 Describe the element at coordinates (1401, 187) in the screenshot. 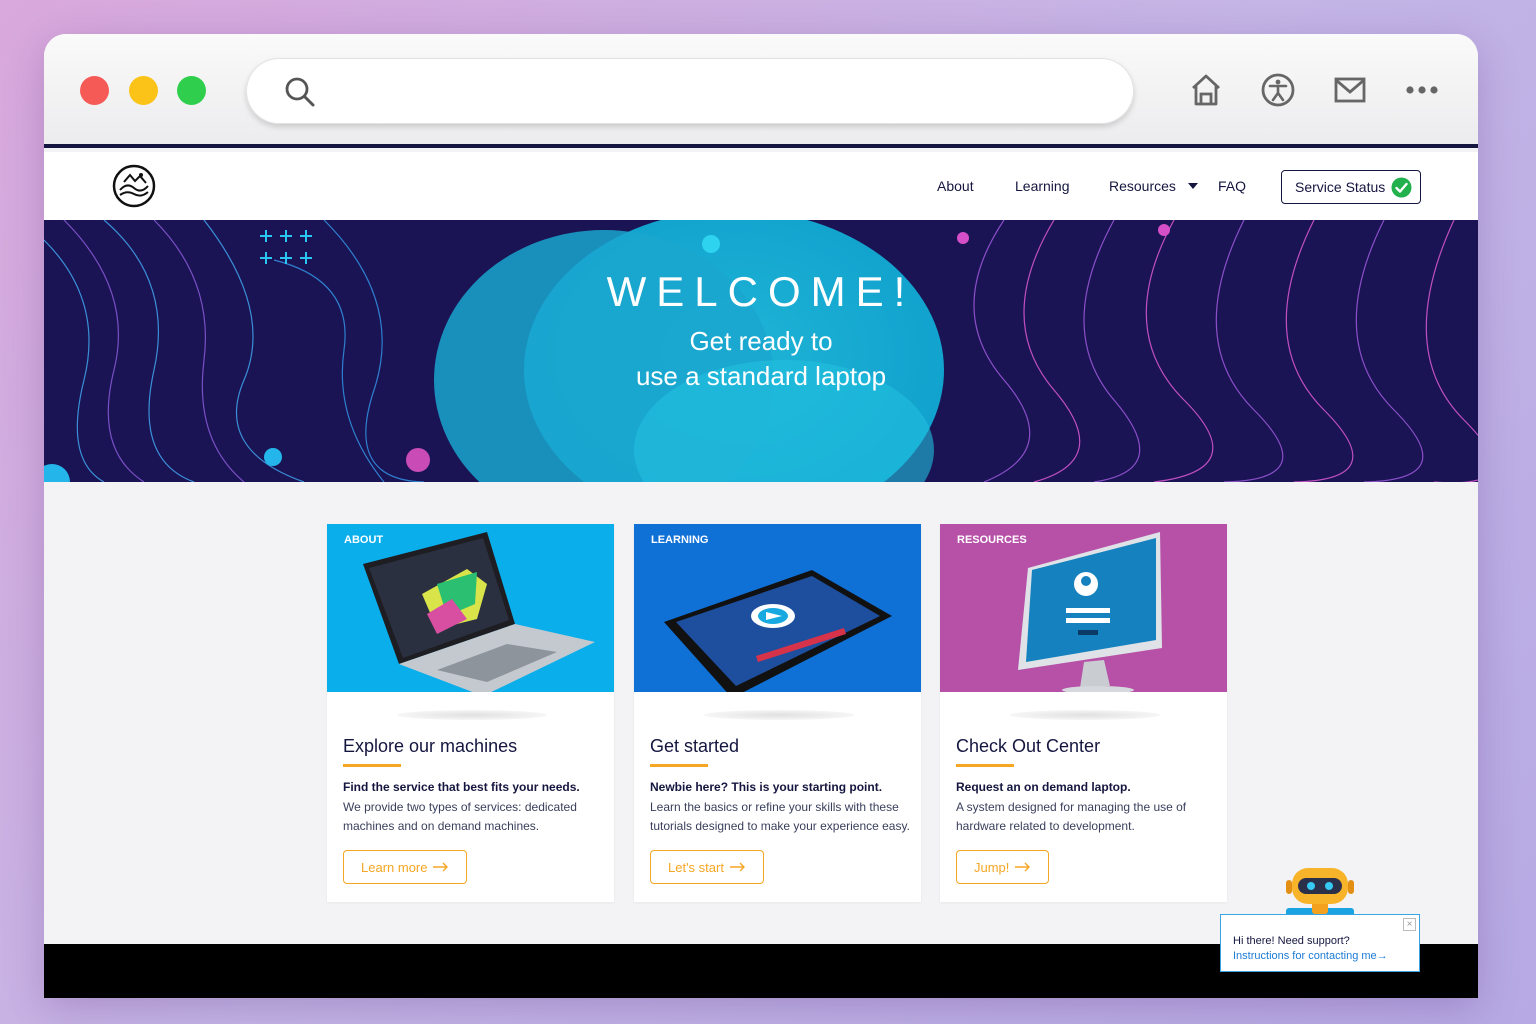

I see `check-circle-icon` at that location.